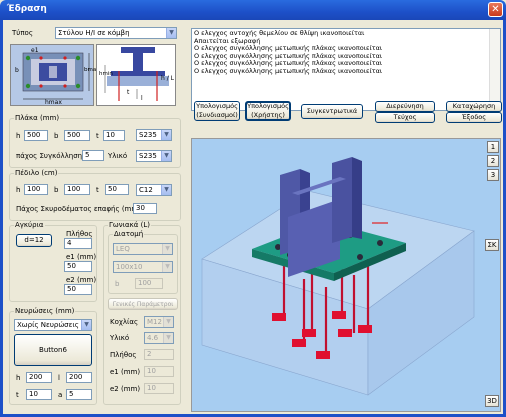 The image size is (506, 417). Describe the element at coordinates (474, 117) in the screenshot. I see `exit-button: Έξοδος` at that location.